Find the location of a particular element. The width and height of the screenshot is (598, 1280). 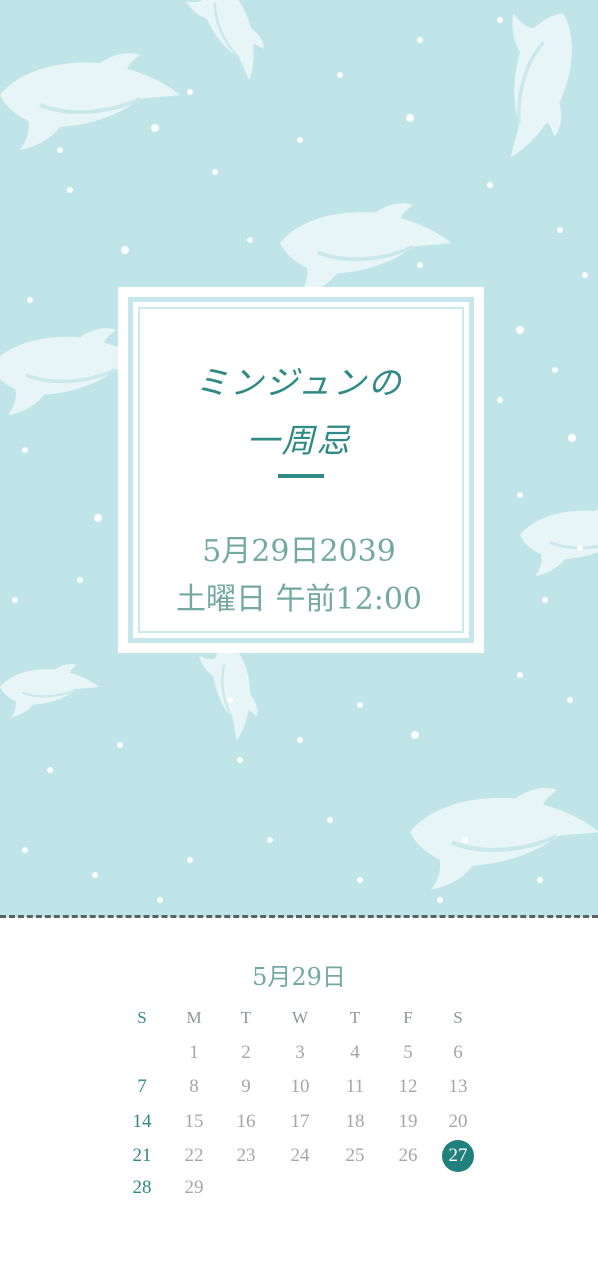

calendar-day: 3 is located at coordinates (300, 1053).